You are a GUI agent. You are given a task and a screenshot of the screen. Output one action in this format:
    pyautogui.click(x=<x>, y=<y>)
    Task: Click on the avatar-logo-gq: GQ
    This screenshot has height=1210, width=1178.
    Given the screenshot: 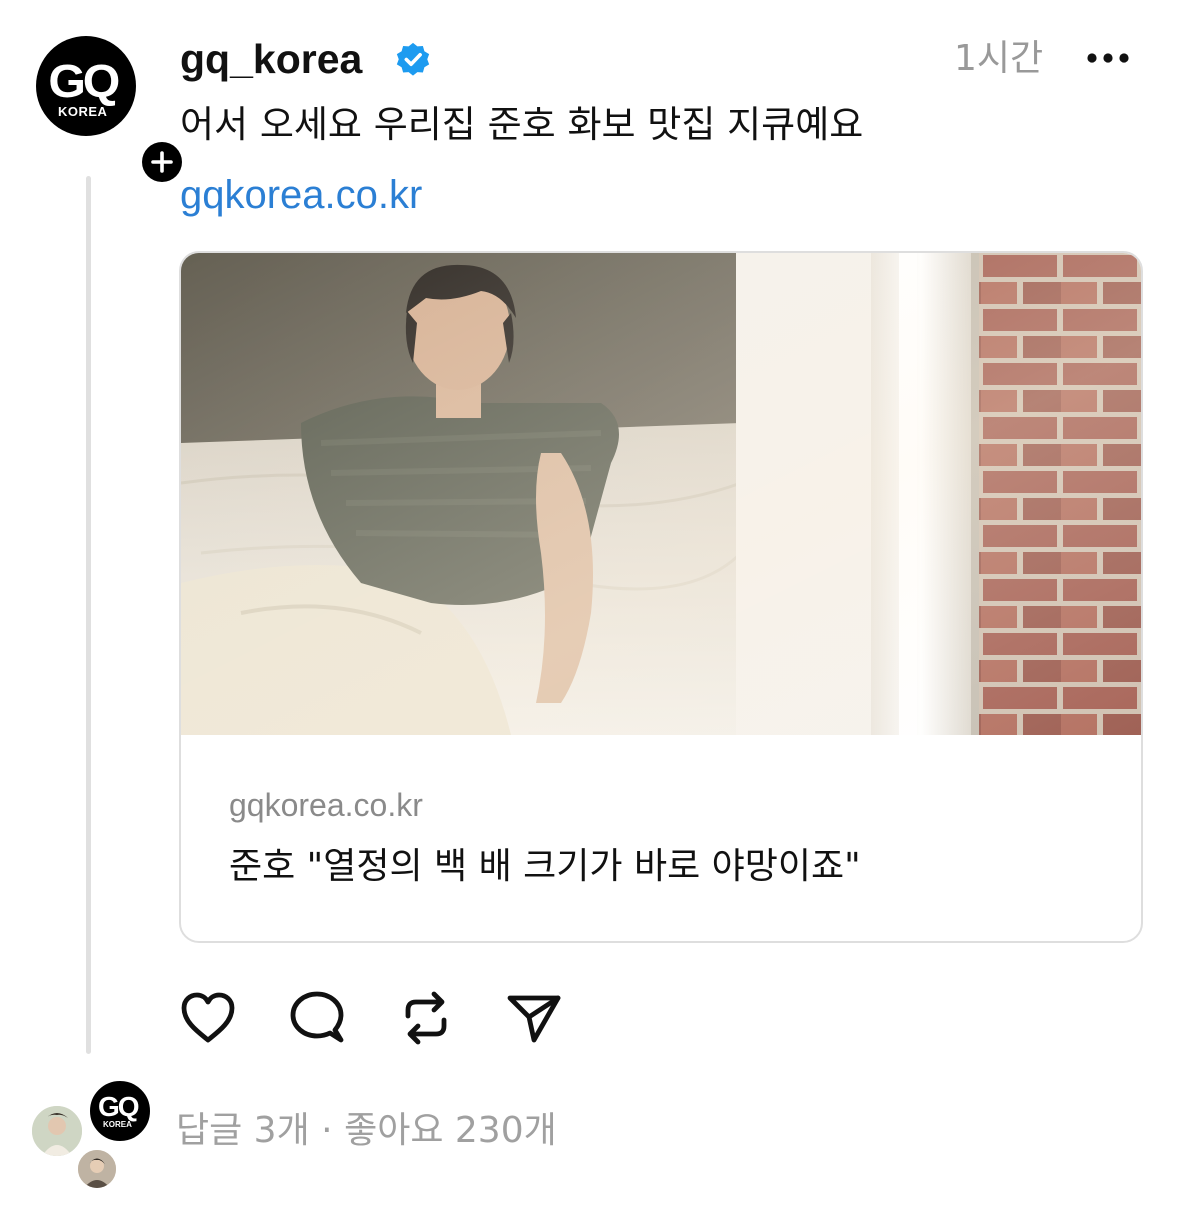 What is the action you would take?
    pyautogui.click(x=84, y=81)
    